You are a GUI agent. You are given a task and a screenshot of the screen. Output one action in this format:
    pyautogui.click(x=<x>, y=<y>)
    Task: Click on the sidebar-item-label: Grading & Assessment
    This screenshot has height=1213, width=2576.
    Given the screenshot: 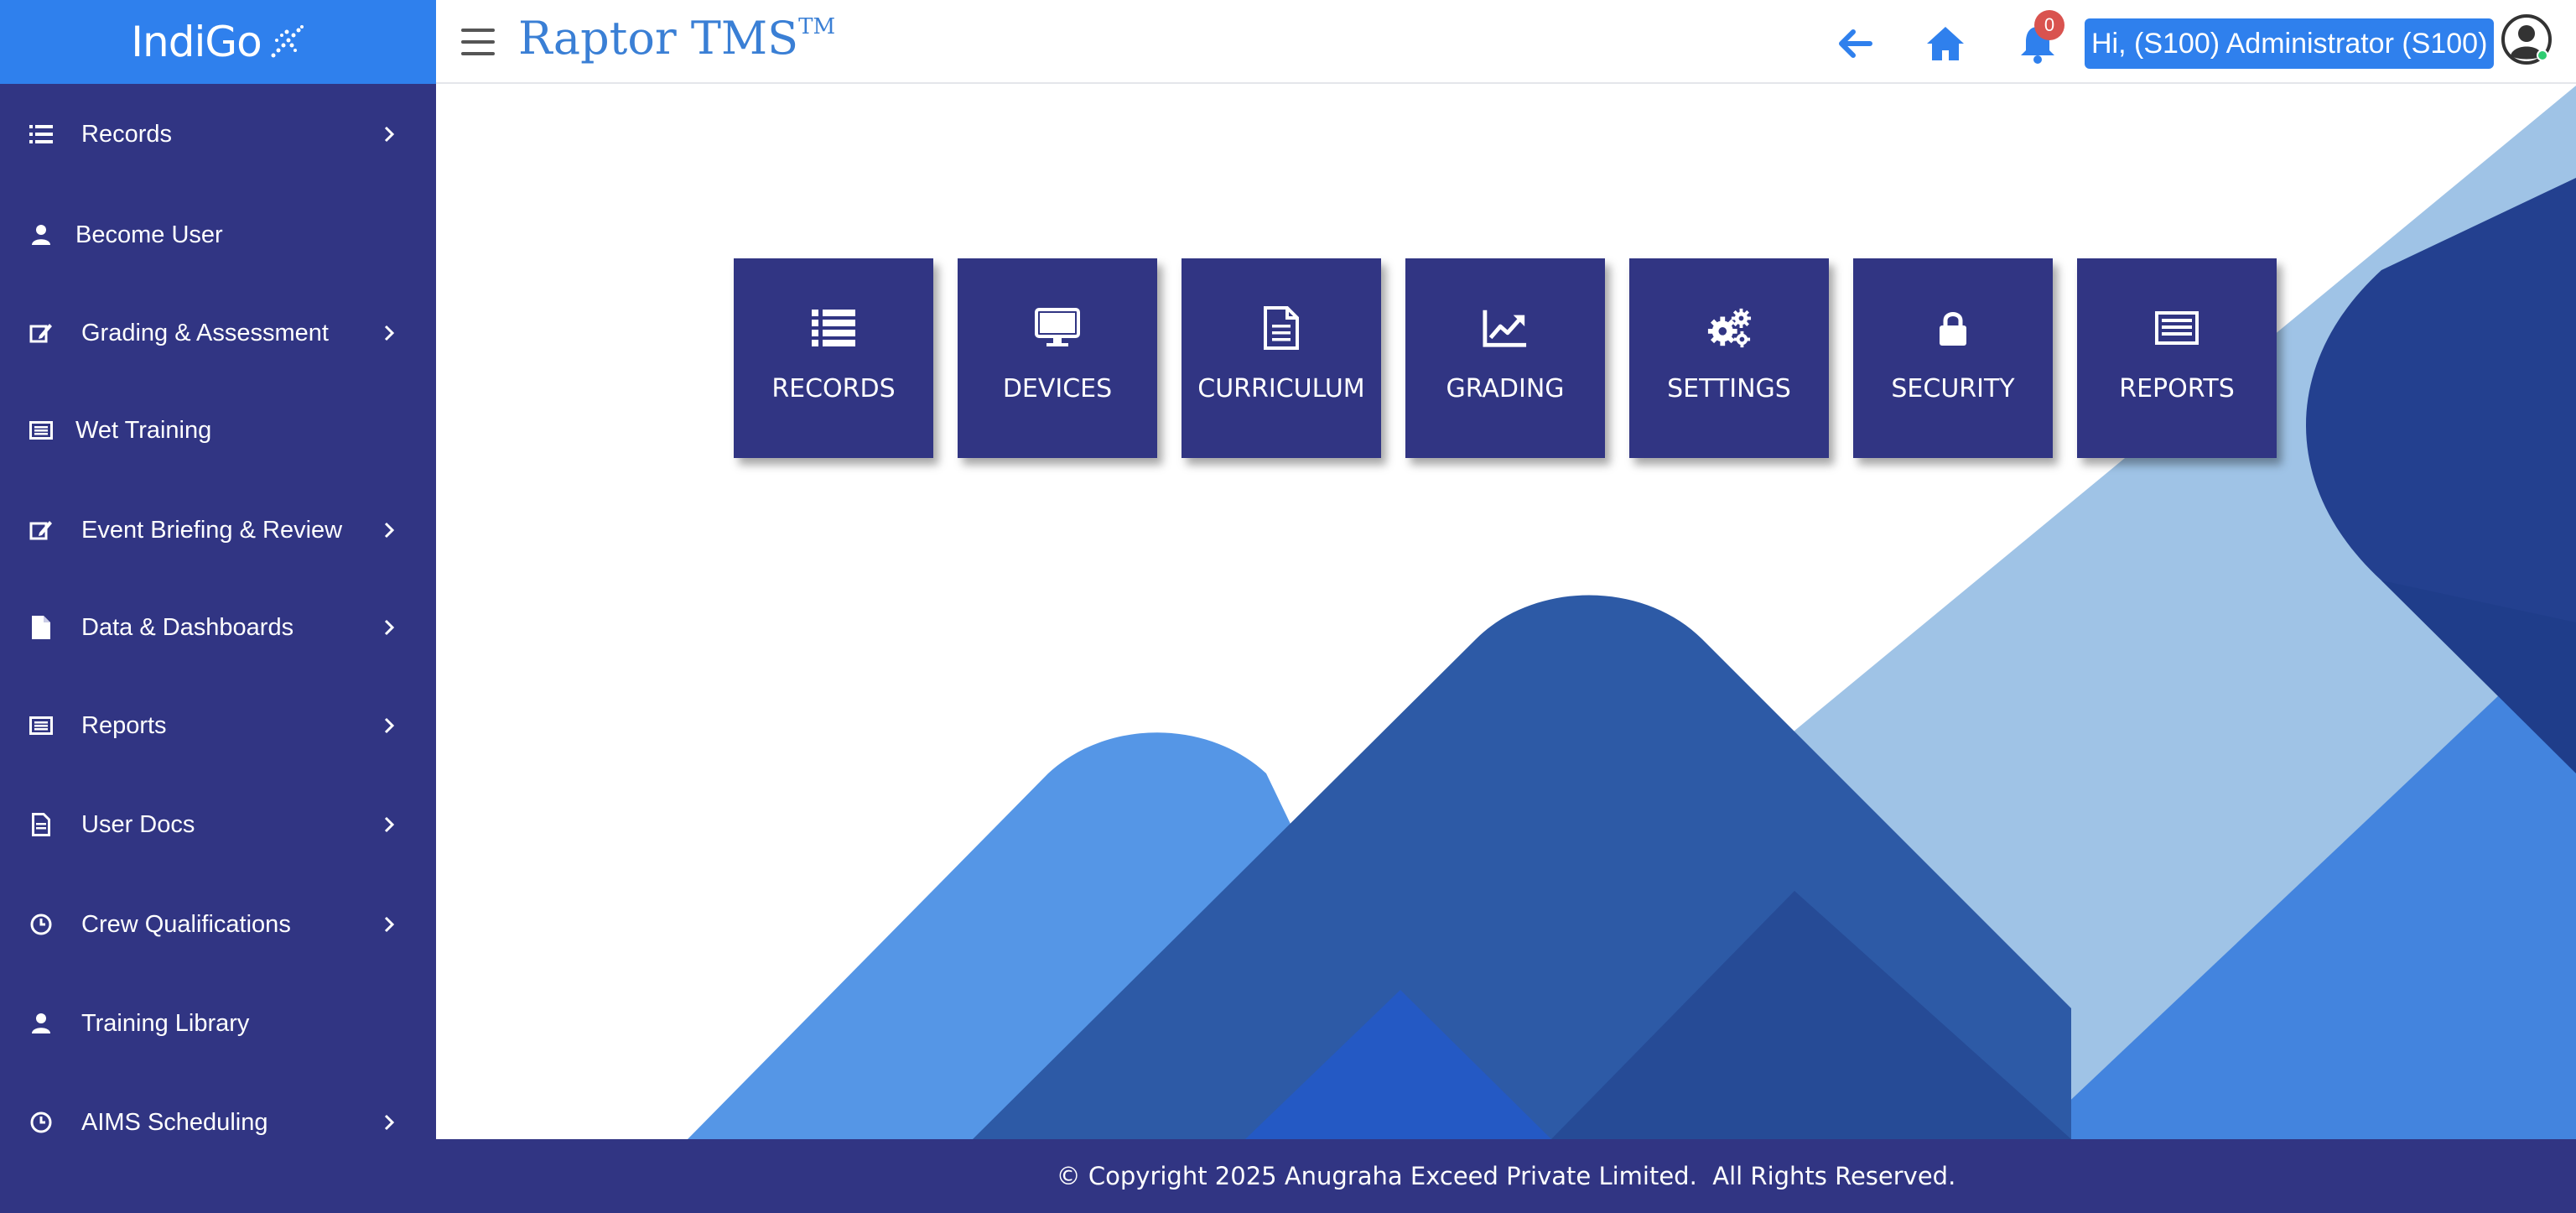 What is the action you would take?
    pyautogui.click(x=205, y=332)
    